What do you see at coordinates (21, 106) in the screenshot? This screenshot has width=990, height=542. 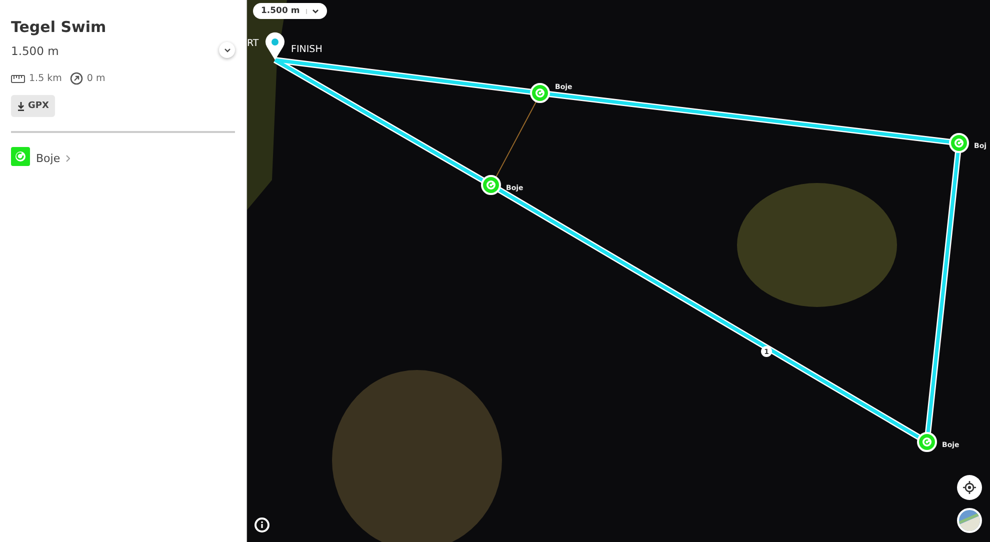 I see `download-icon` at bounding box center [21, 106].